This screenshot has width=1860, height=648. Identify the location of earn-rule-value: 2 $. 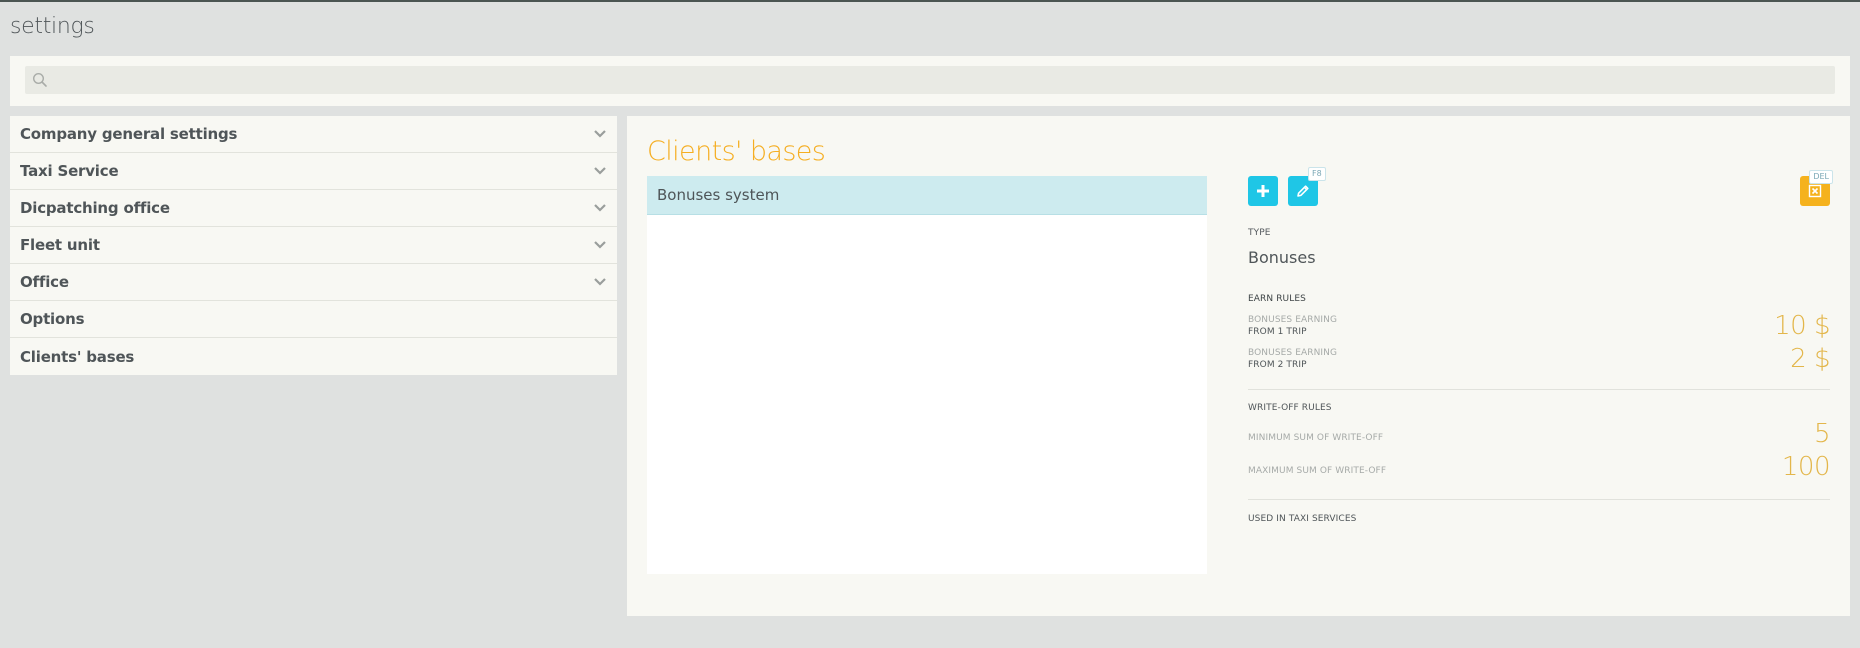
(1810, 359).